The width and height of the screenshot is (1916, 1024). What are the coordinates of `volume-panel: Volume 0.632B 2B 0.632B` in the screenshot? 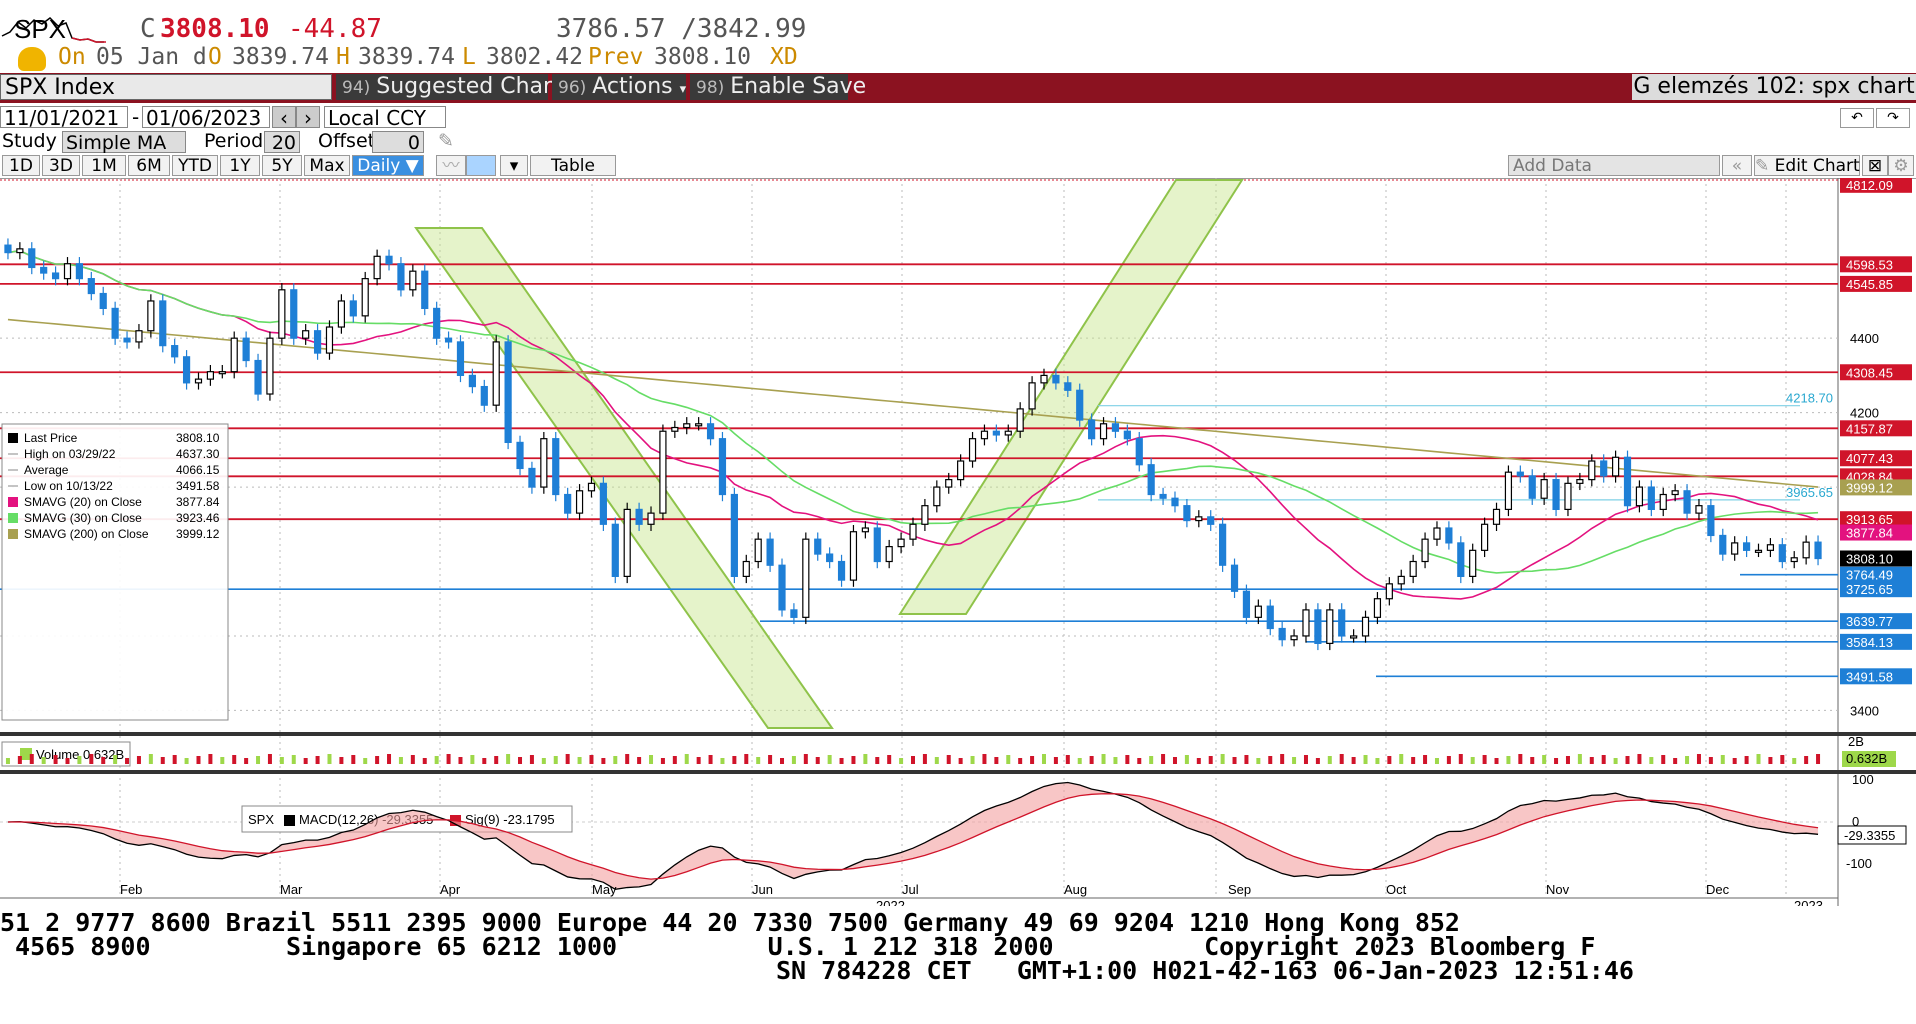 It's located at (948, 750).